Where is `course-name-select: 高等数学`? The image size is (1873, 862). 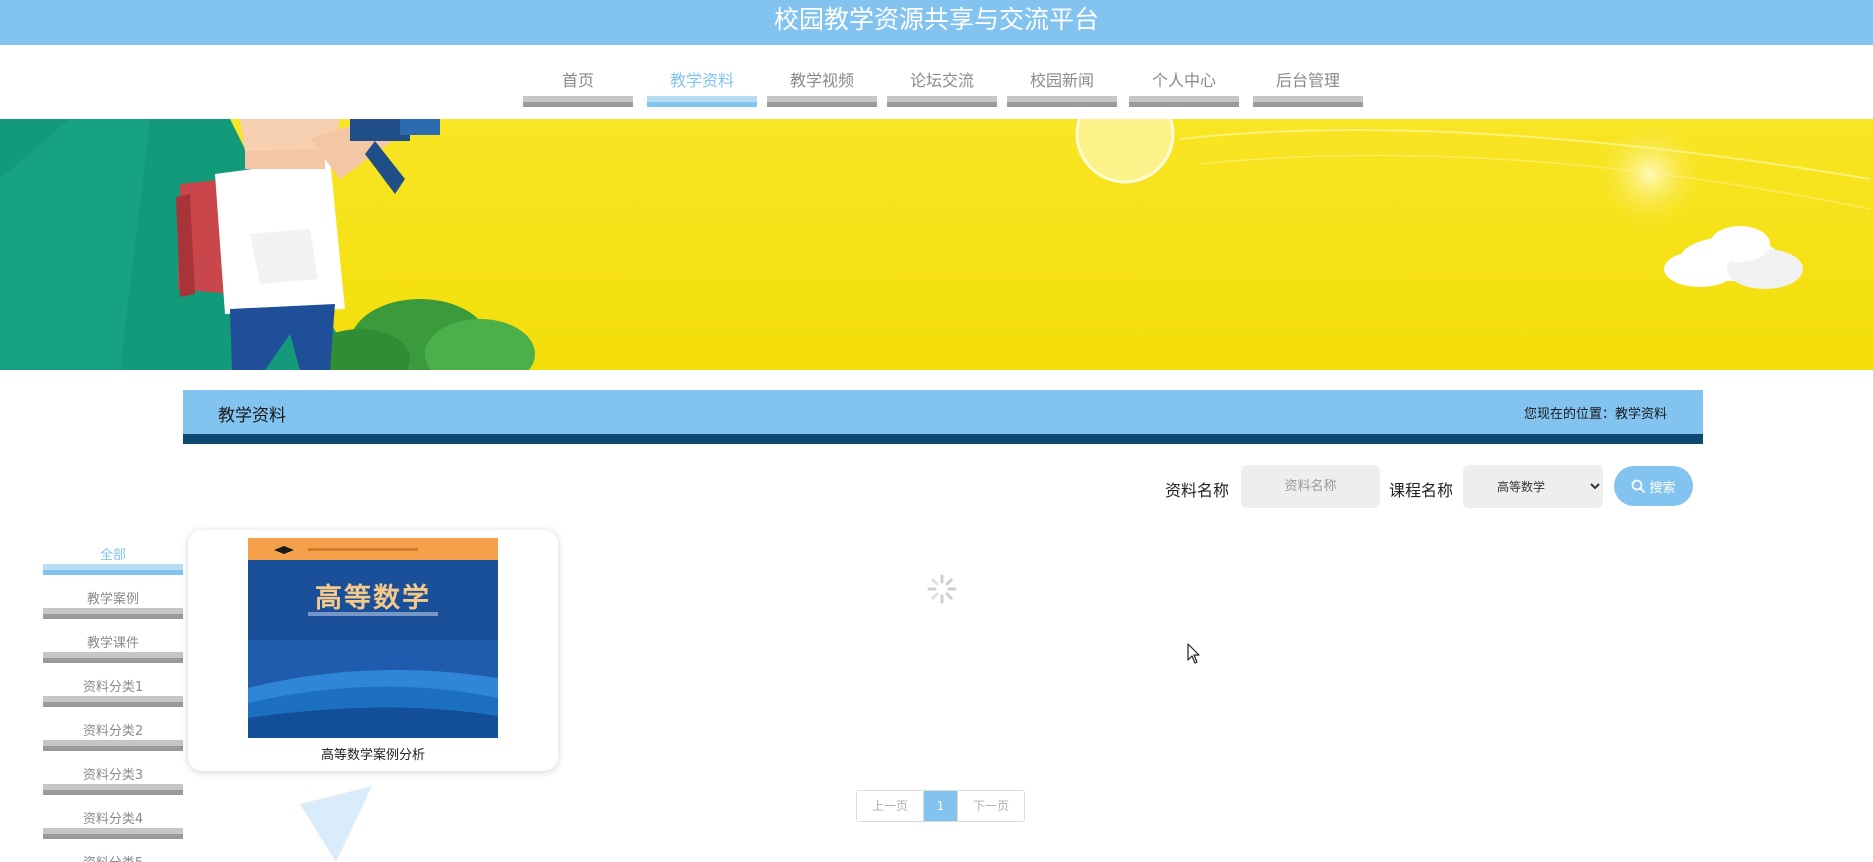 course-name-select: 高等数学 is located at coordinates (1533, 486).